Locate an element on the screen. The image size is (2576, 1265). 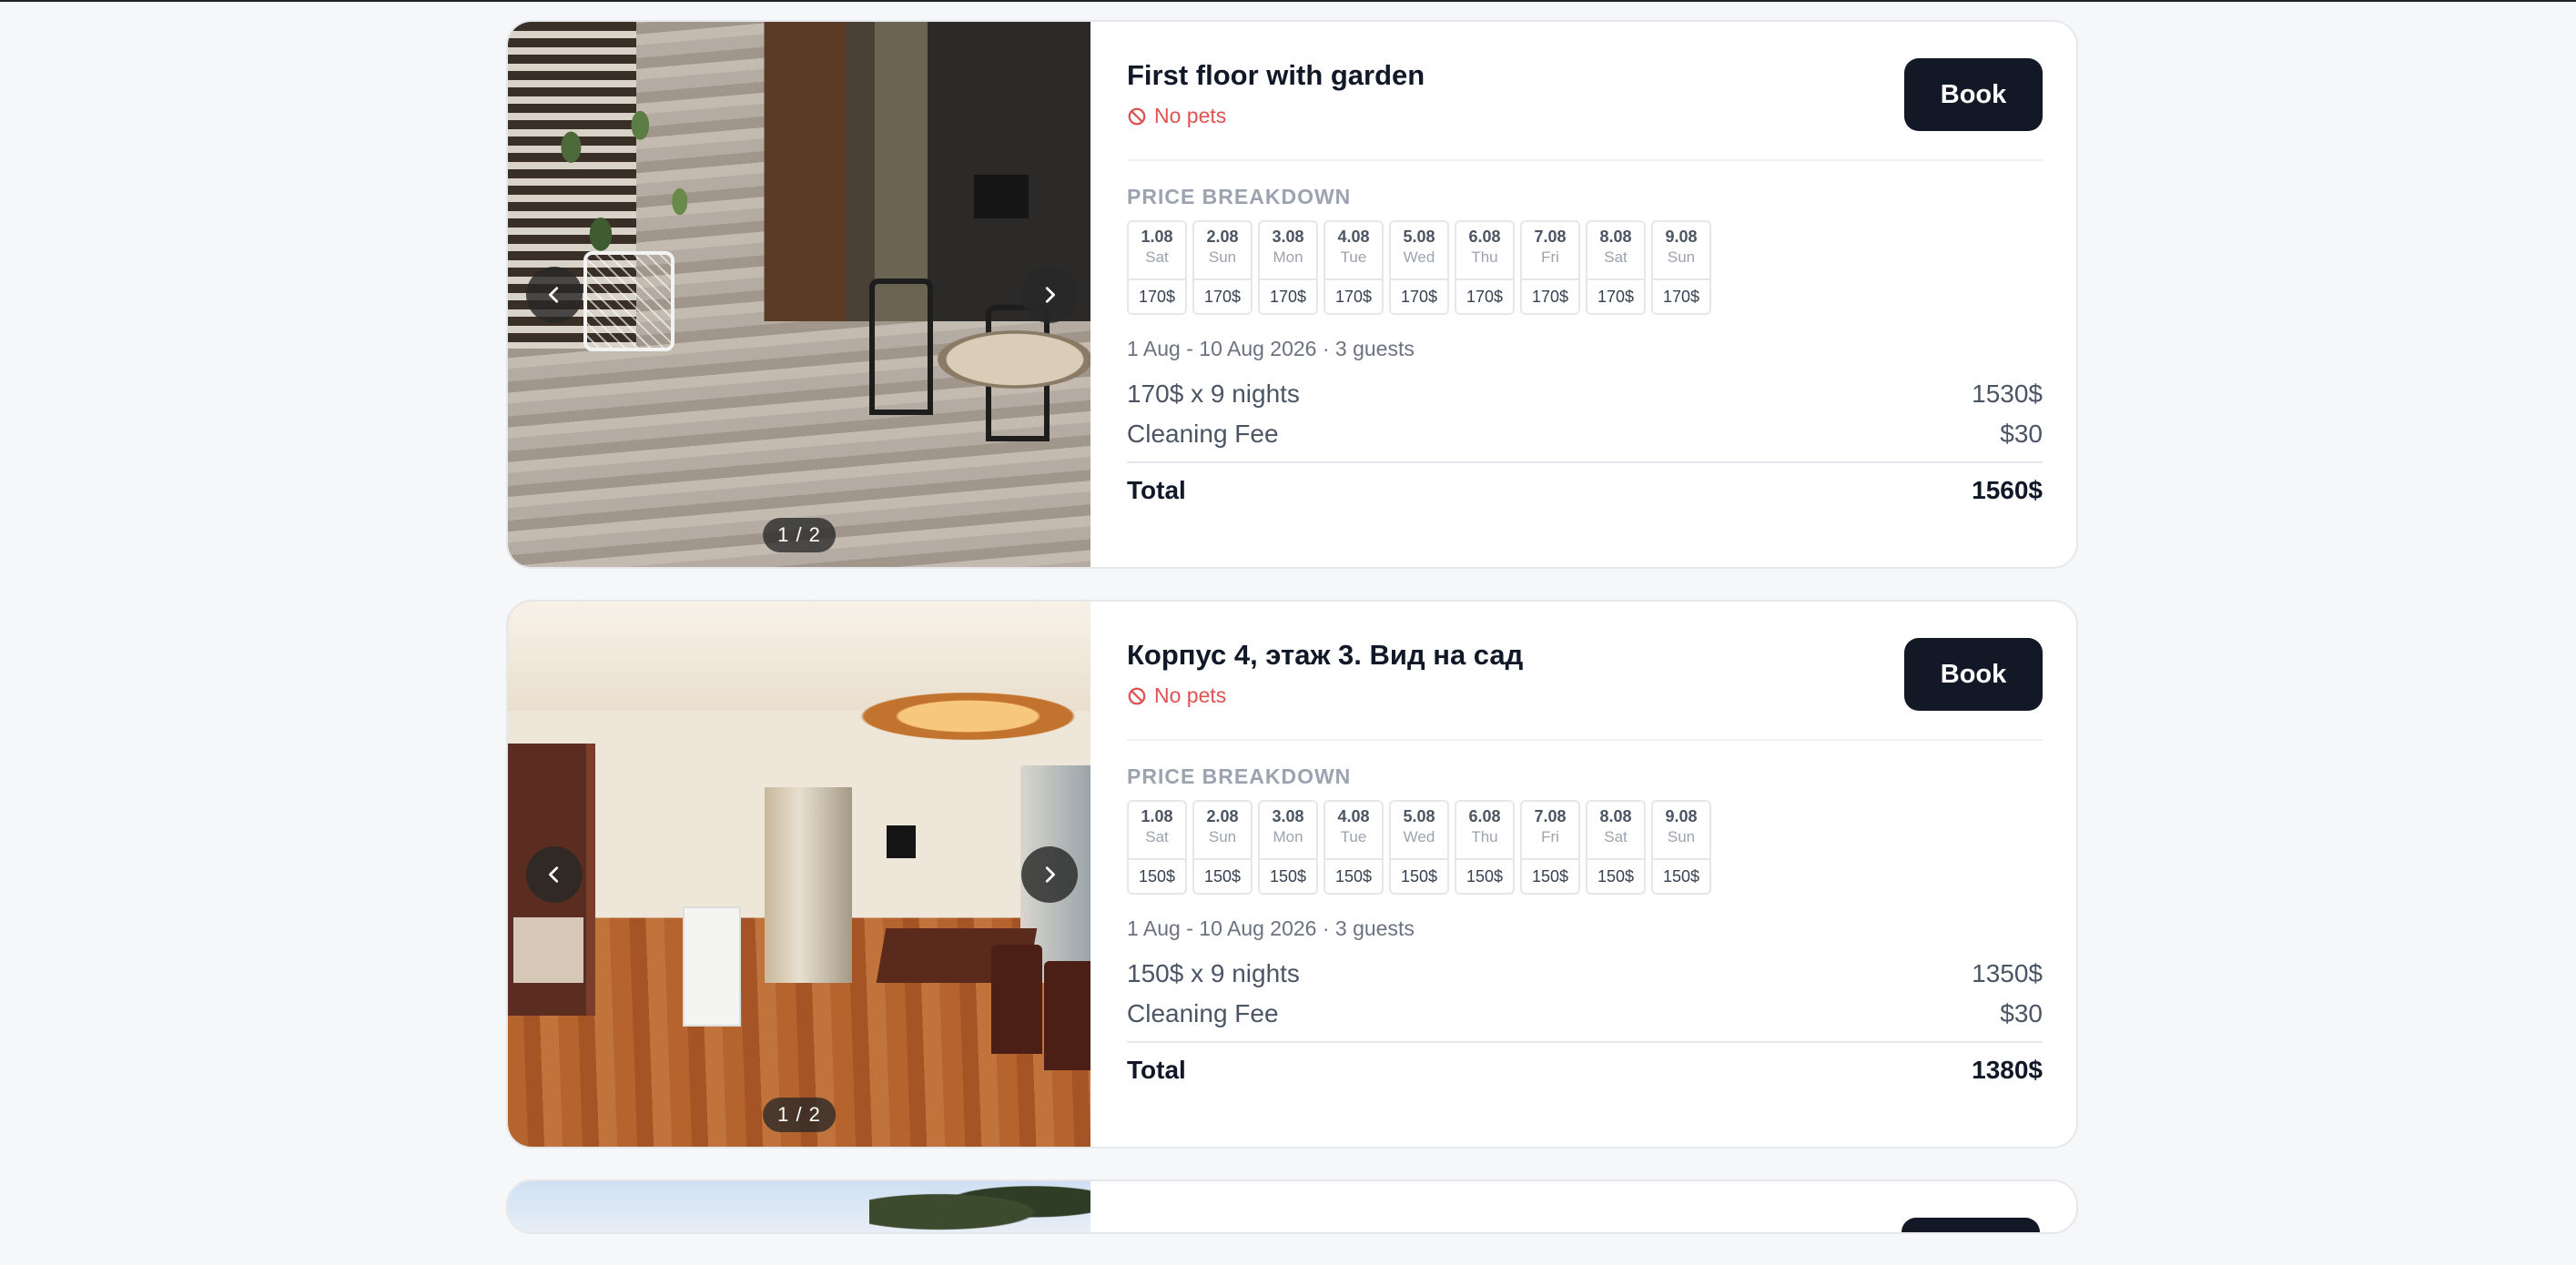
day-price-cell: 3.08 Mon 150$ is located at coordinates (1288, 848).